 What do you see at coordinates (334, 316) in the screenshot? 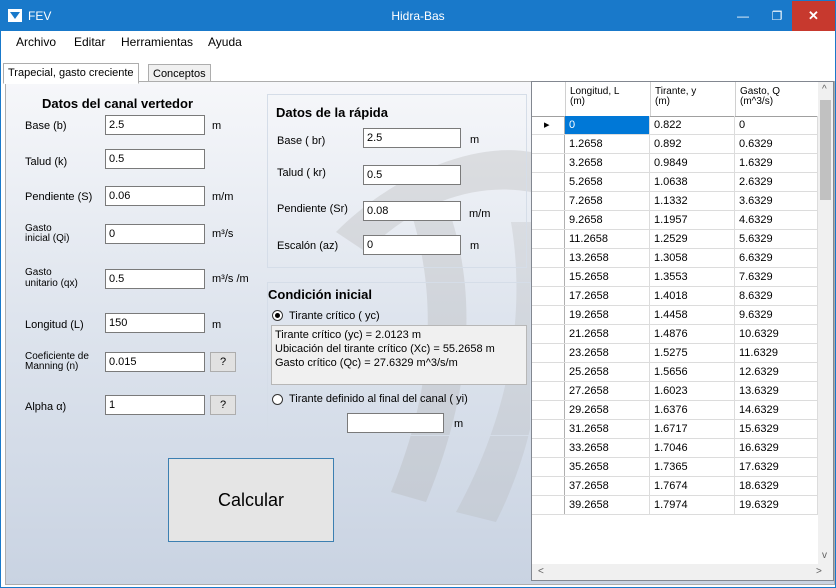
I see `tirante-critico-label: Tirante crítico ( yc)` at bounding box center [334, 316].